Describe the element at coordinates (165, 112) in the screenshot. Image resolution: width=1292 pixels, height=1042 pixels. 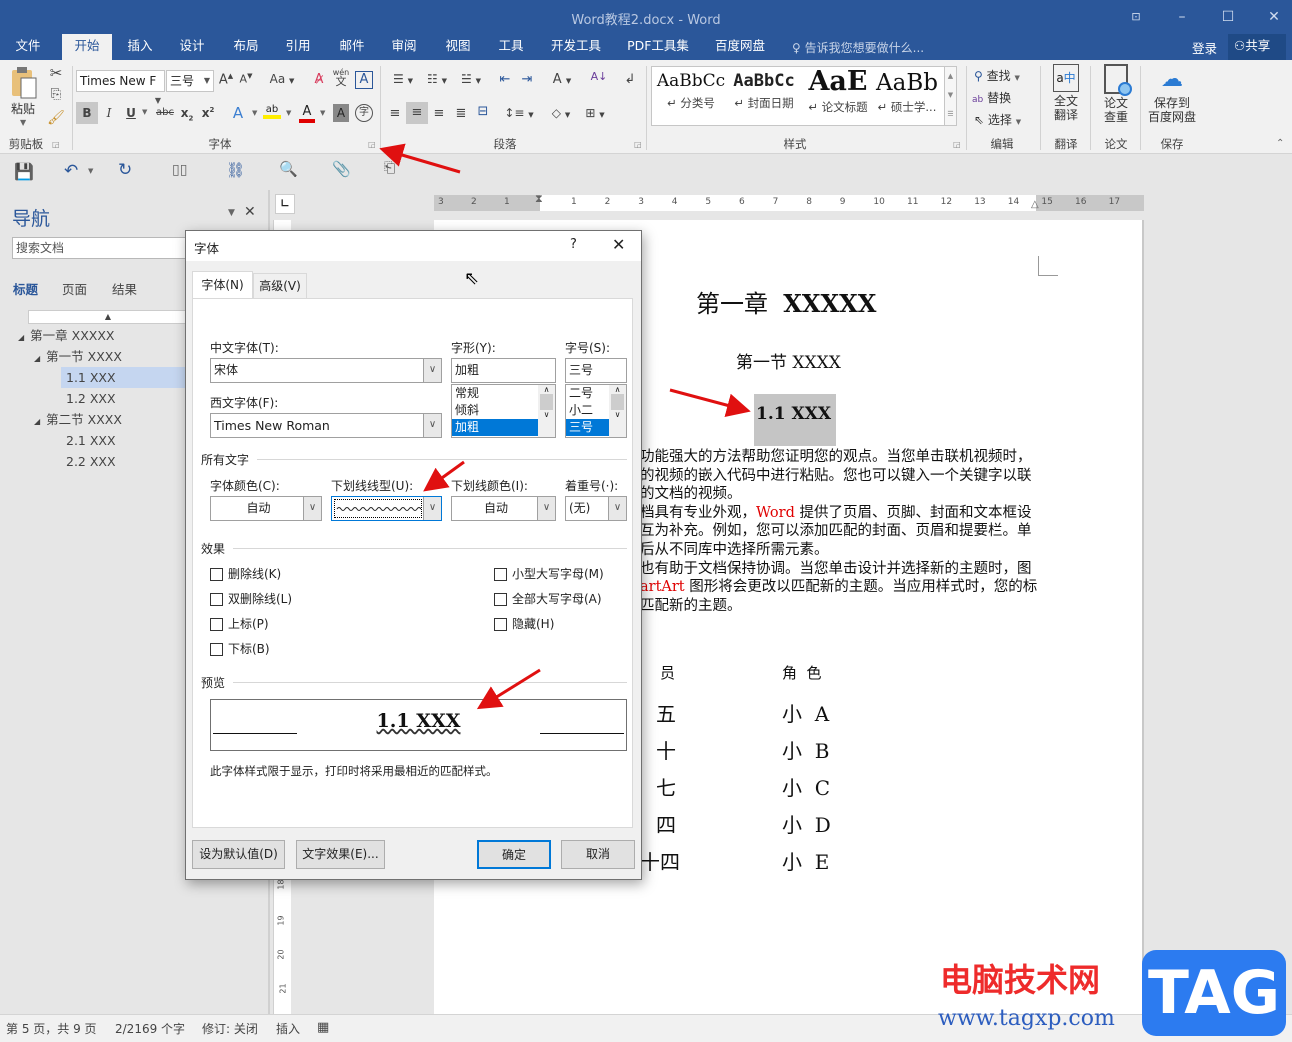
I see `strikethrough-button: abc` at that location.